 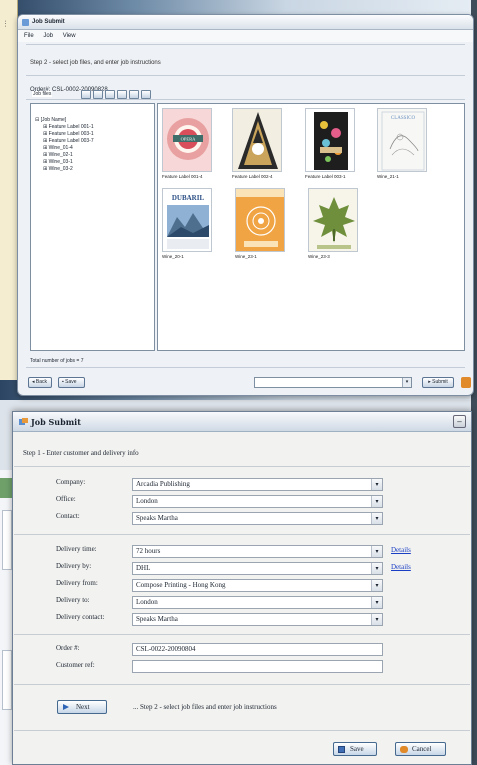 What do you see at coordinates (82, 707) in the screenshot?
I see `next-button: Next` at bounding box center [82, 707].